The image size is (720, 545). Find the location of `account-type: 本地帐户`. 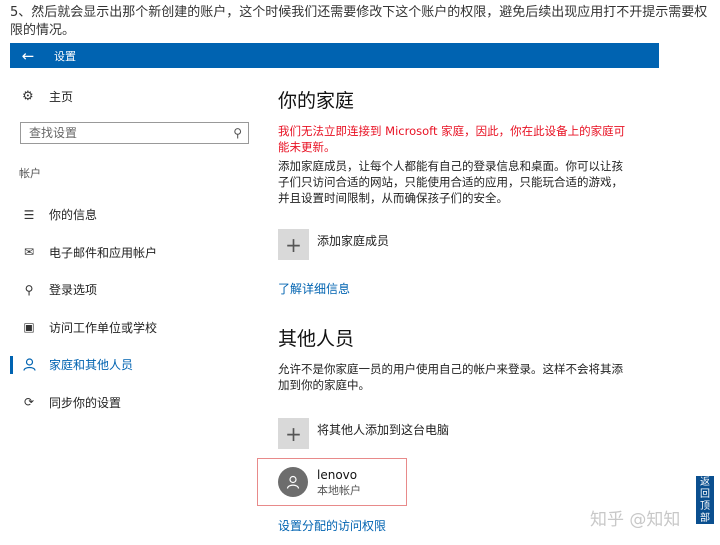

account-type: 本地帐户 is located at coordinates (339, 490).